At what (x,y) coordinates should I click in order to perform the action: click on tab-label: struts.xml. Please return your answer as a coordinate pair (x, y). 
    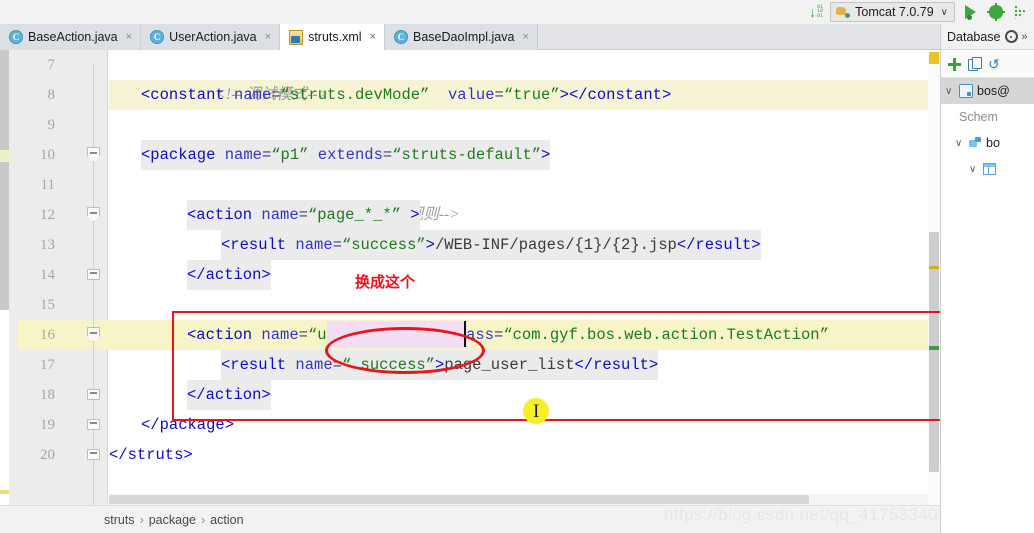
    Looking at the image, I should click on (335, 37).